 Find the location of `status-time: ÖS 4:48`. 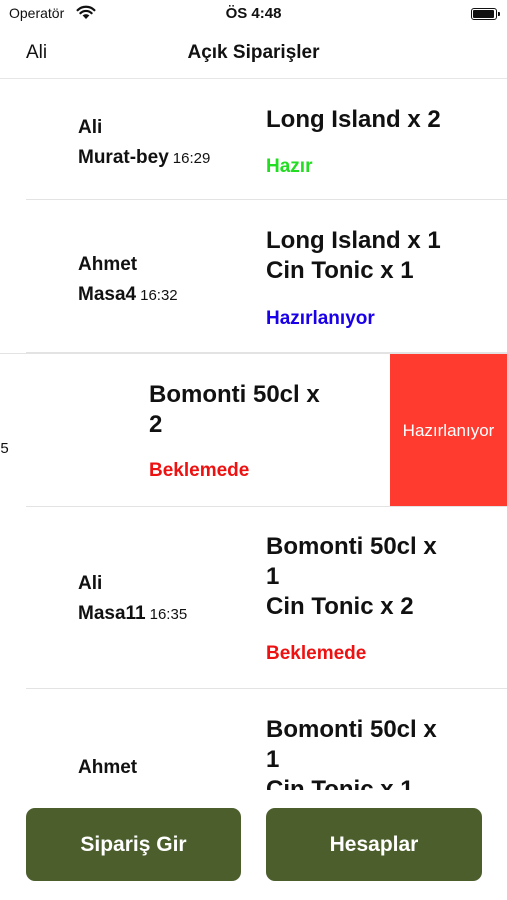

status-time: ÖS 4:48 is located at coordinates (253, 13).